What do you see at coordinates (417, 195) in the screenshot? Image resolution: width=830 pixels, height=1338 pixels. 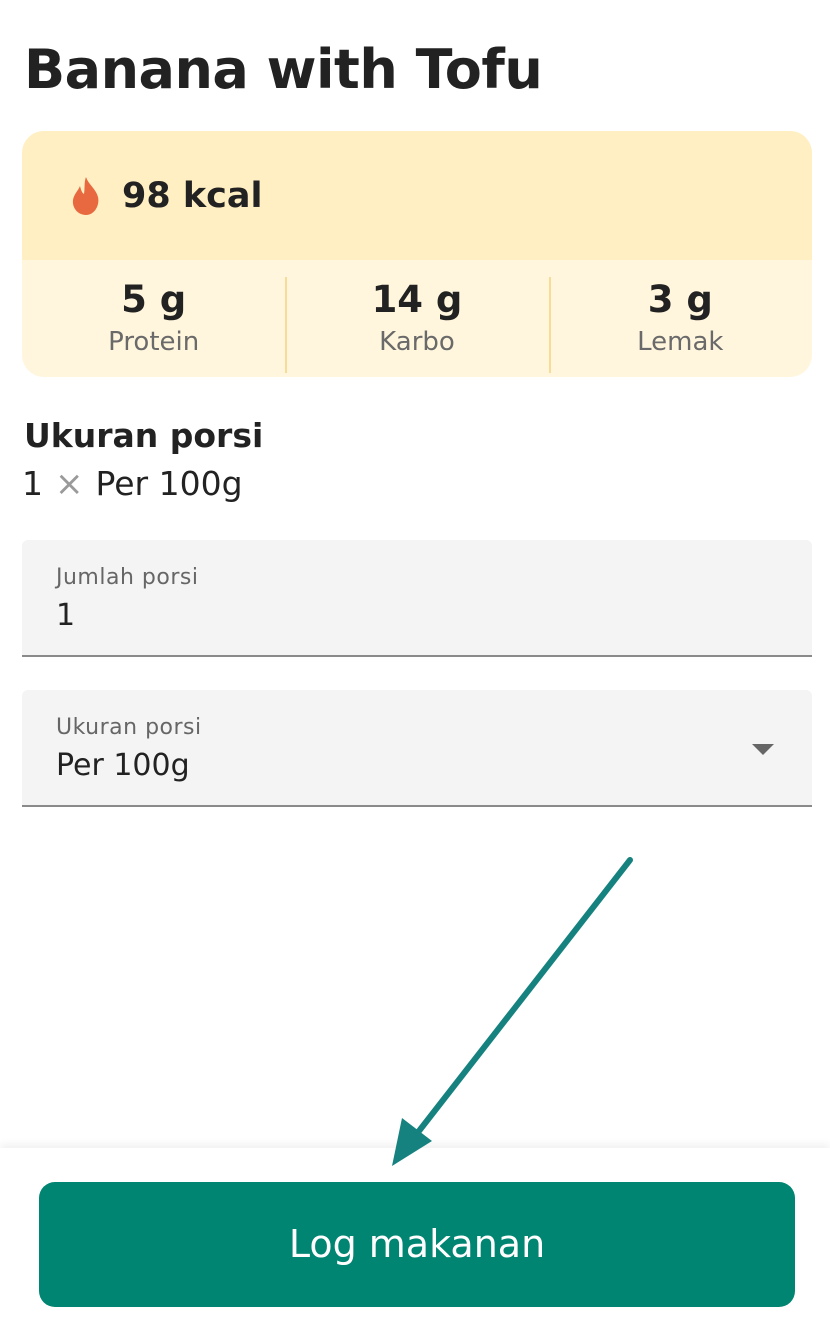 I see `calories-row: 98 kcal` at bounding box center [417, 195].